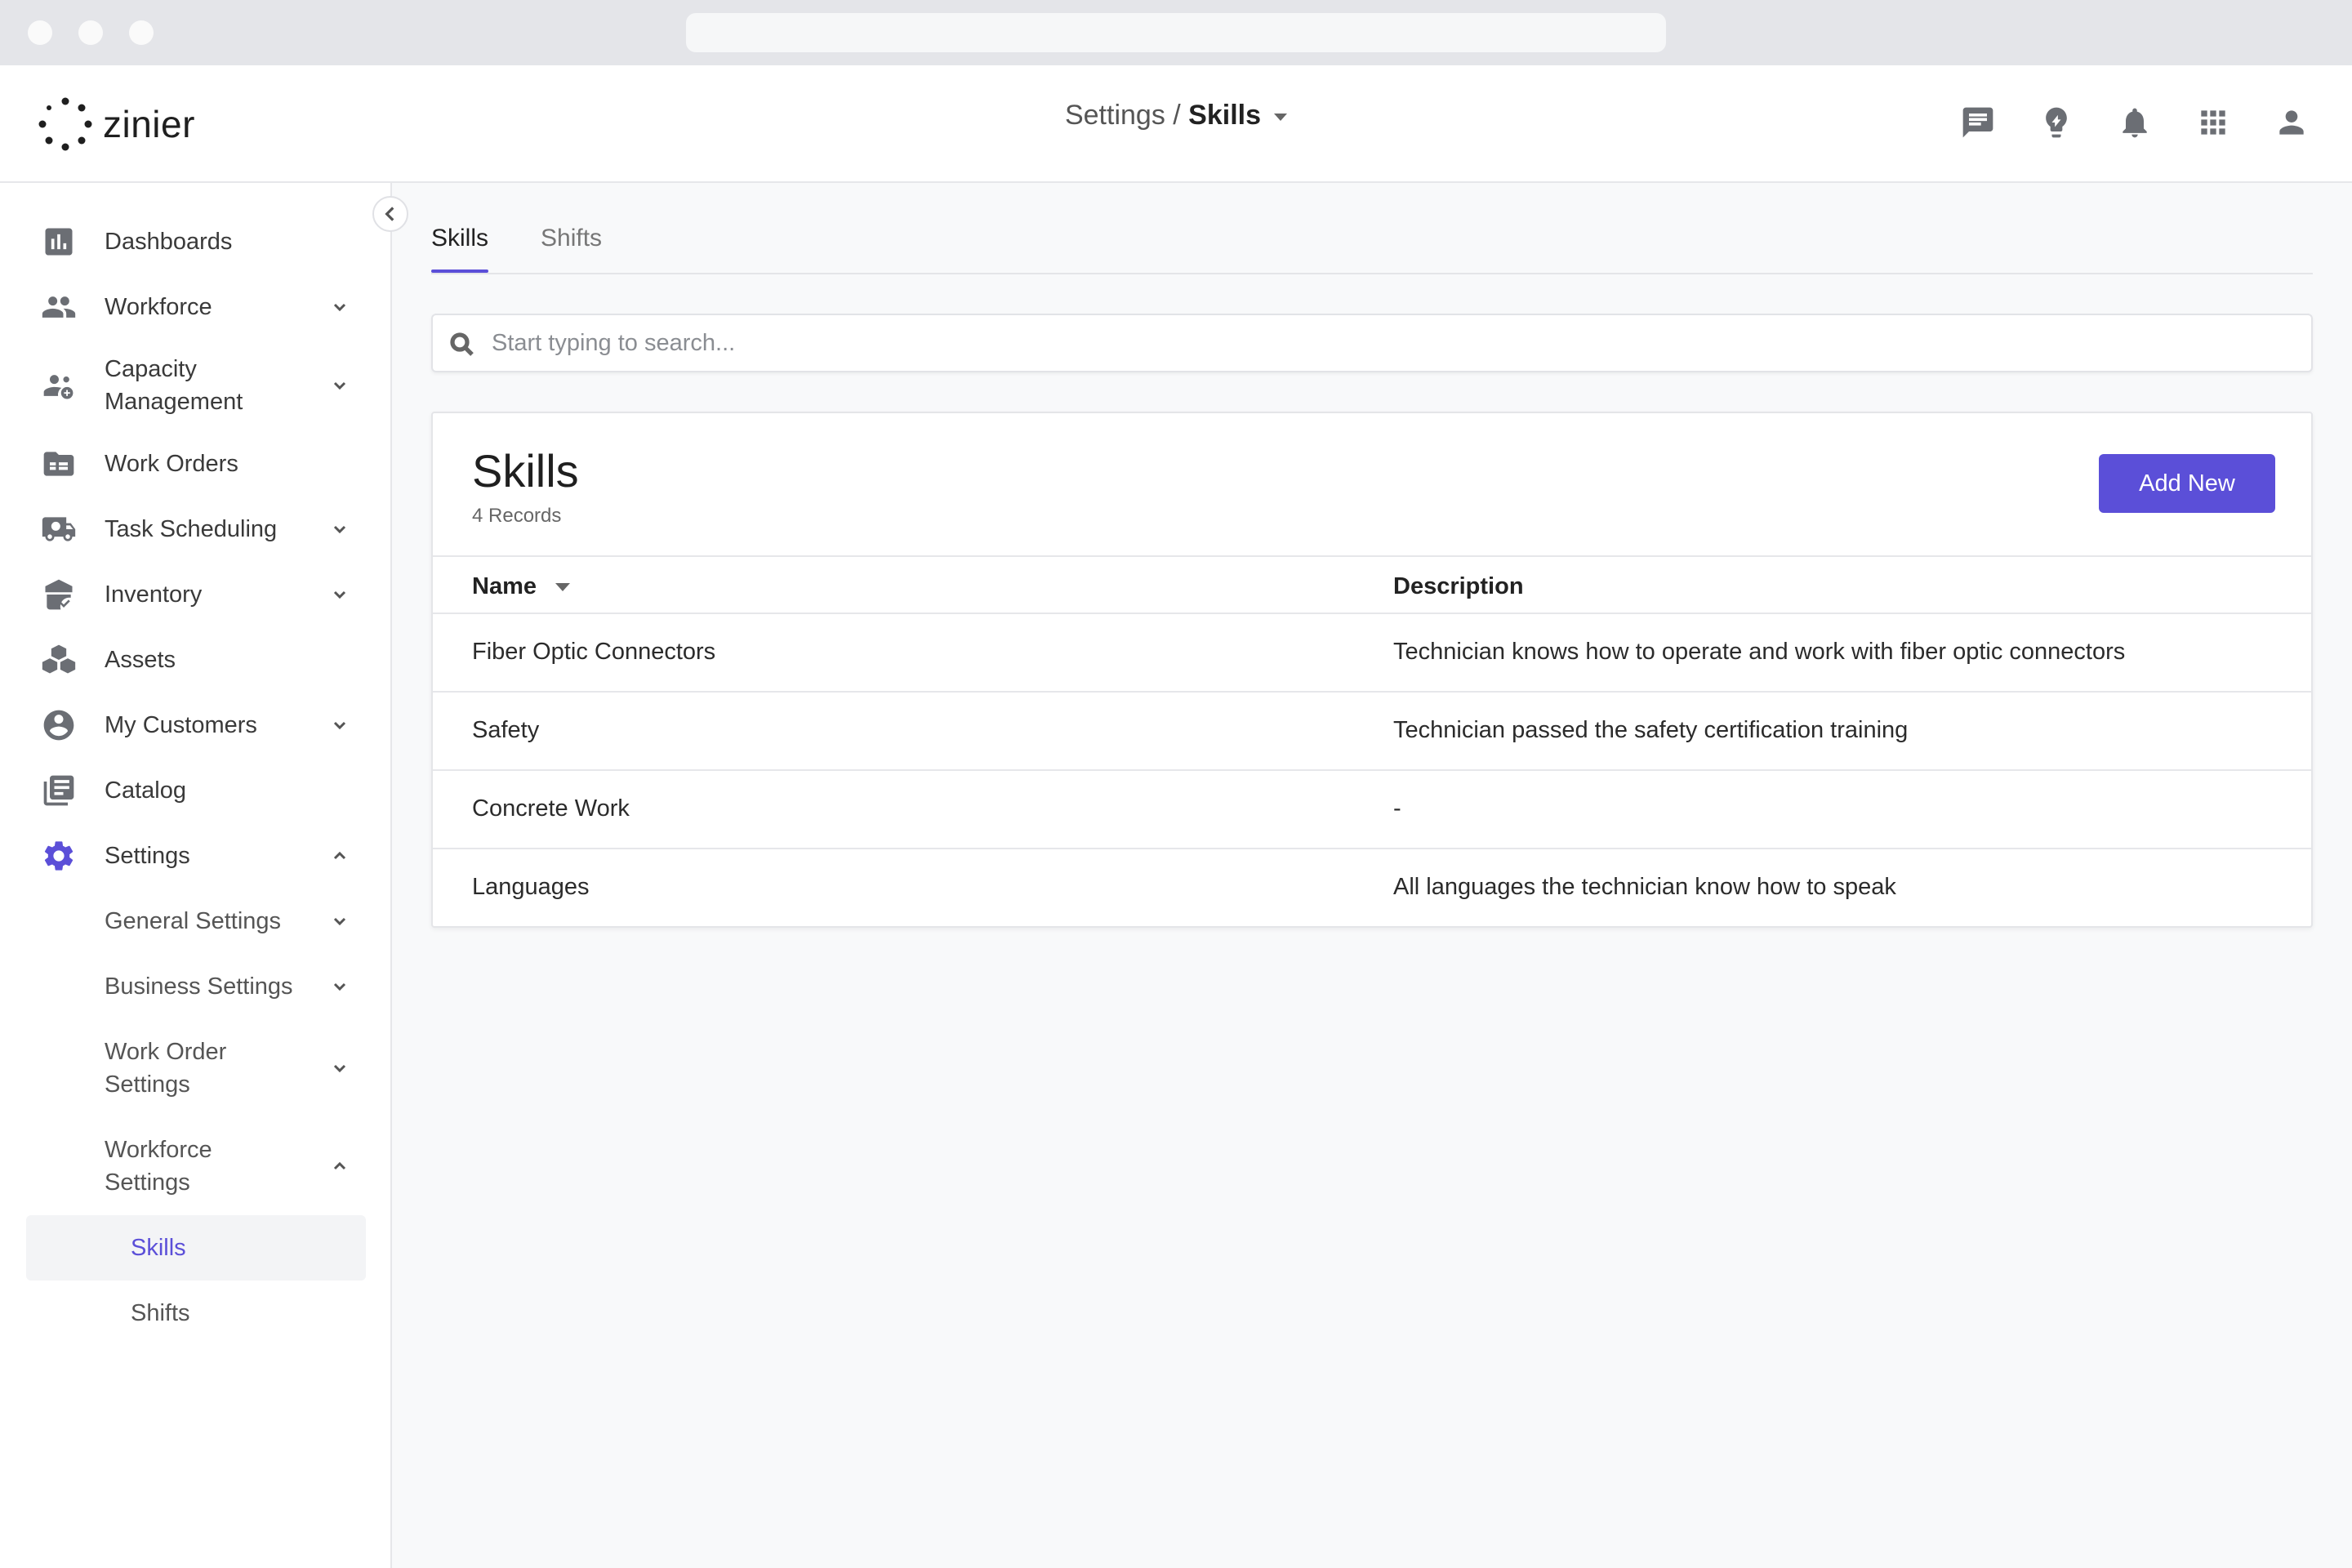  What do you see at coordinates (2291, 122) in the screenshot?
I see `user-icon` at bounding box center [2291, 122].